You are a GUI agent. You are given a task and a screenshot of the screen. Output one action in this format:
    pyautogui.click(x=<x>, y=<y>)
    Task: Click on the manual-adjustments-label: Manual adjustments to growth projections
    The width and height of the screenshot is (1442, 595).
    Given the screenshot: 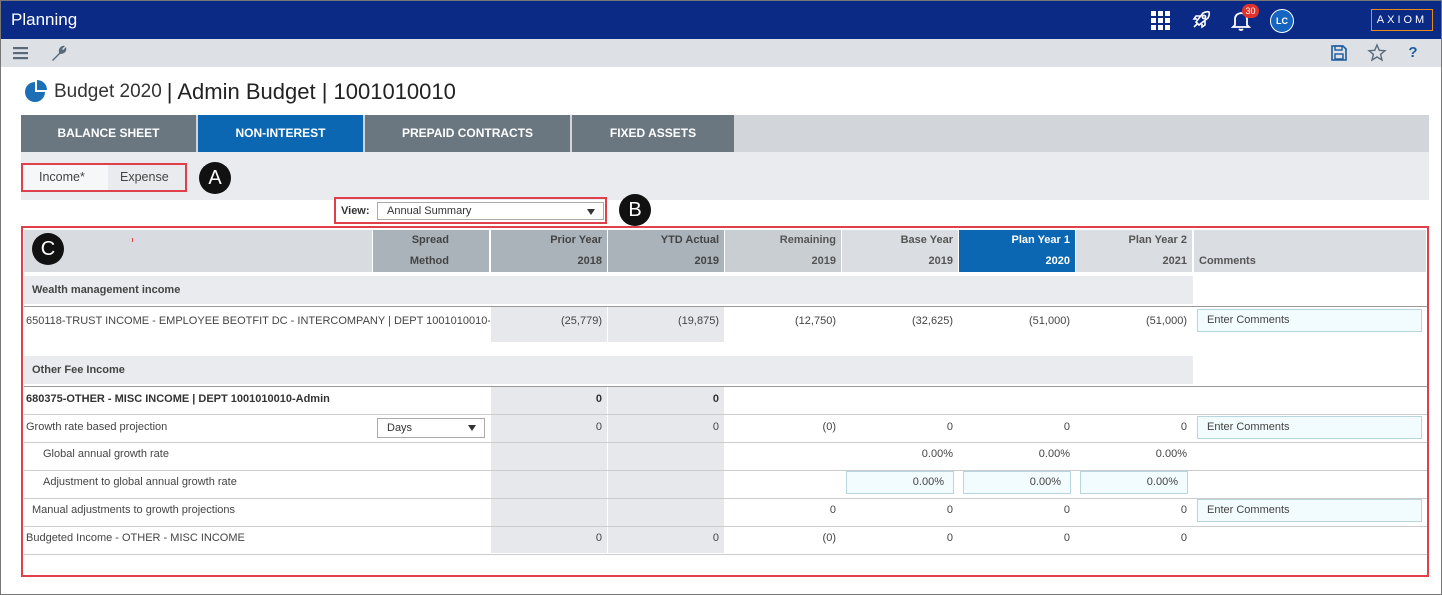 What is the action you would take?
    pyautogui.click(x=133, y=510)
    